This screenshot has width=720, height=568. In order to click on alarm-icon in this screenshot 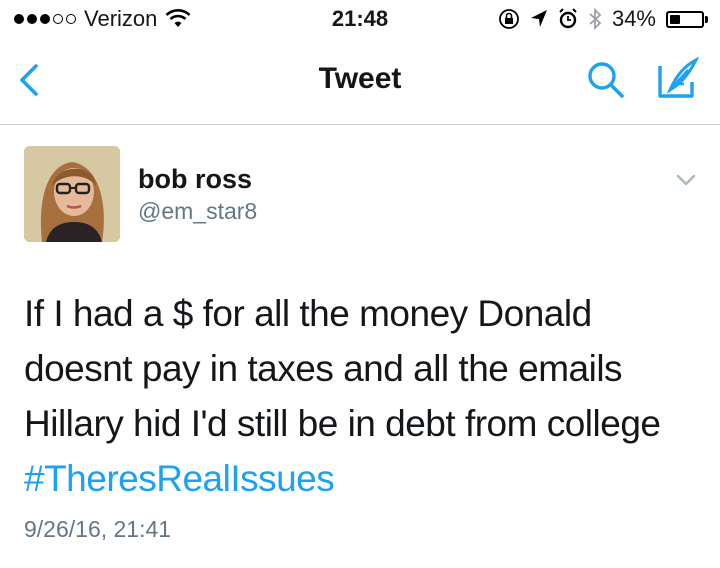, I will do `click(568, 18)`.